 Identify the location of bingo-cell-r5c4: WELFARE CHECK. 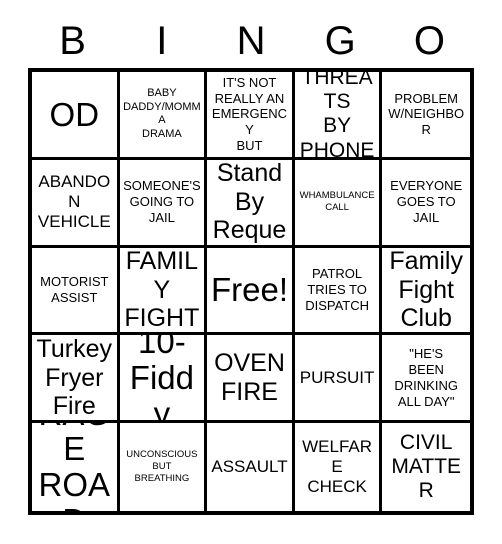
(338, 467).